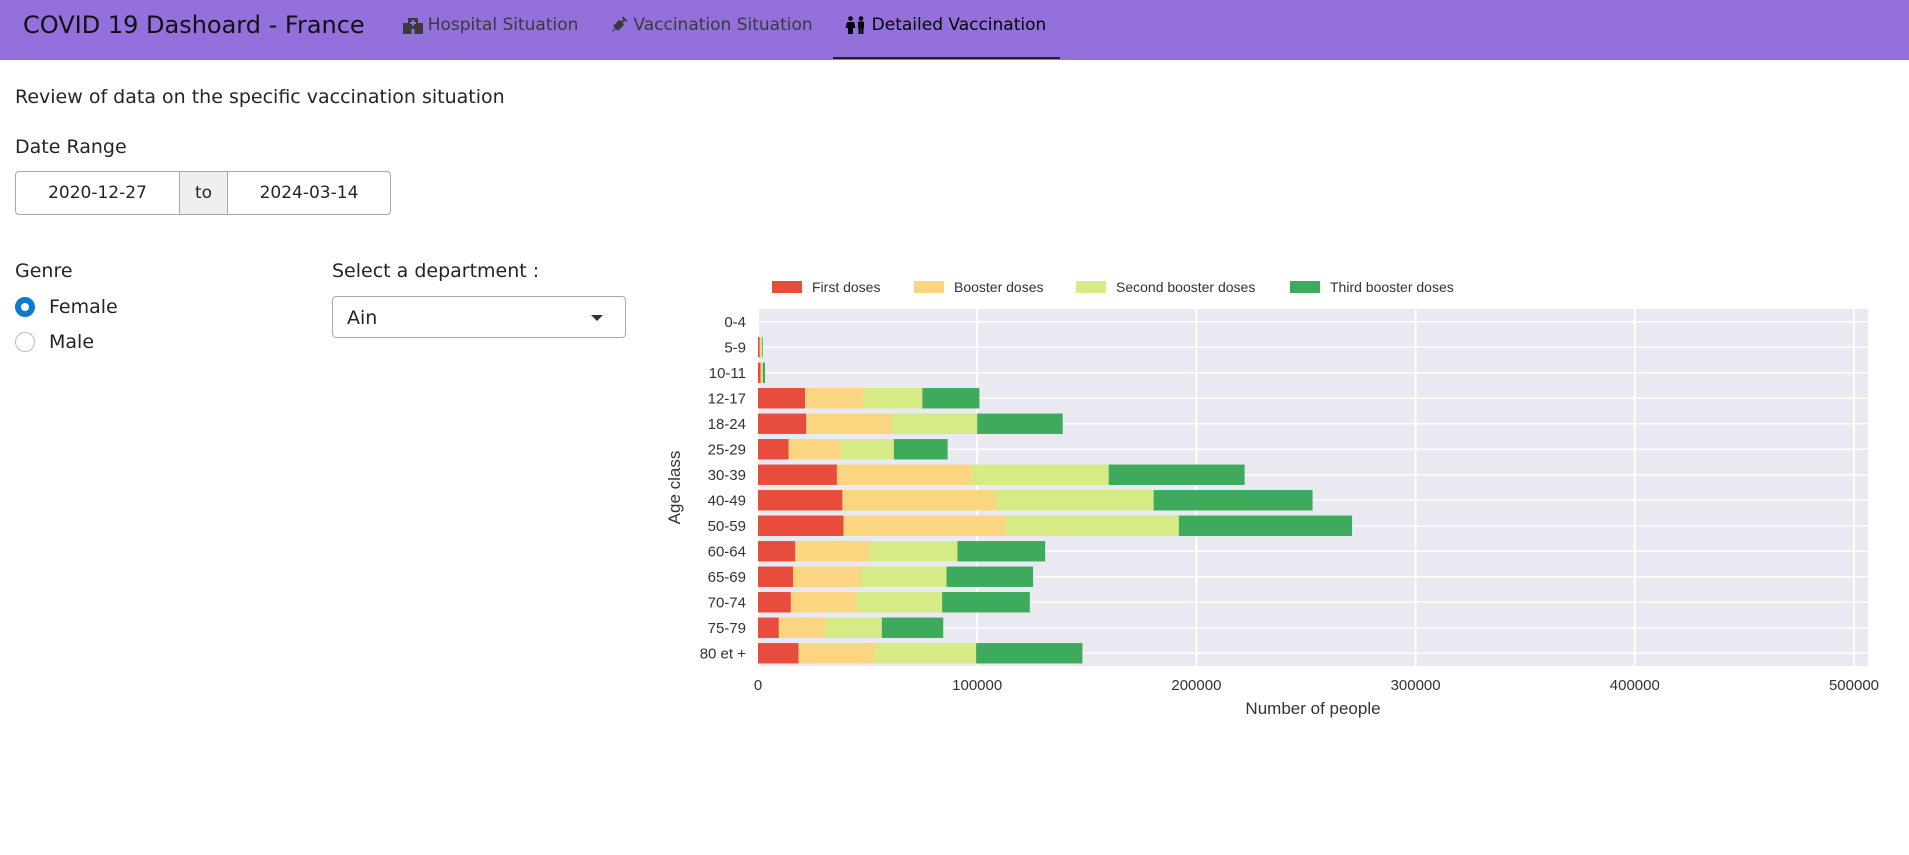 Image resolution: width=1909 pixels, height=855 pixels. I want to click on radio-male-label: Male, so click(72, 342).